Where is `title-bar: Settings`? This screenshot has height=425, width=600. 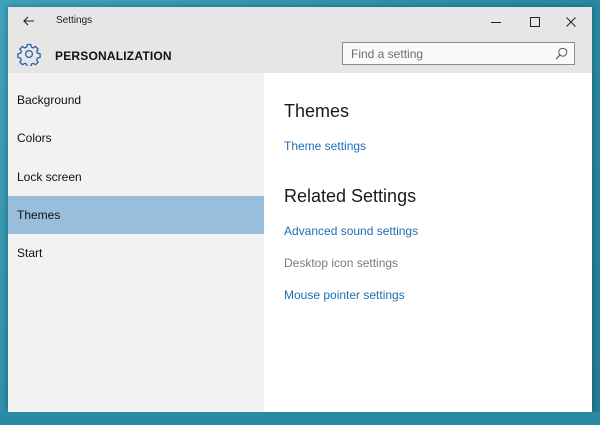
title-bar: Settings is located at coordinates (300, 21).